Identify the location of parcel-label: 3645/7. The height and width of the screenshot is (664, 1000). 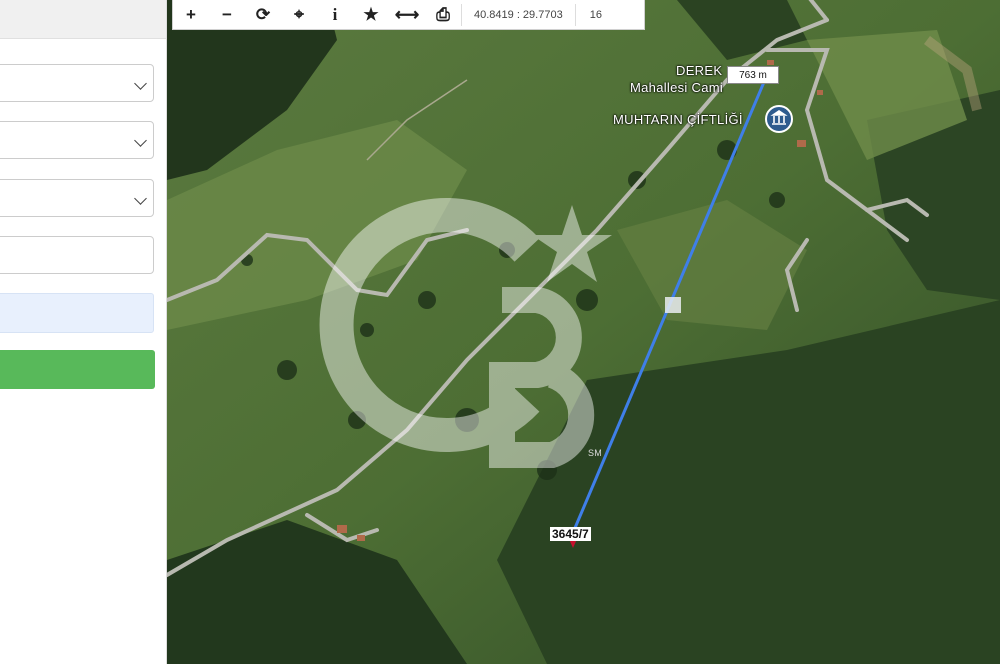
(570, 534).